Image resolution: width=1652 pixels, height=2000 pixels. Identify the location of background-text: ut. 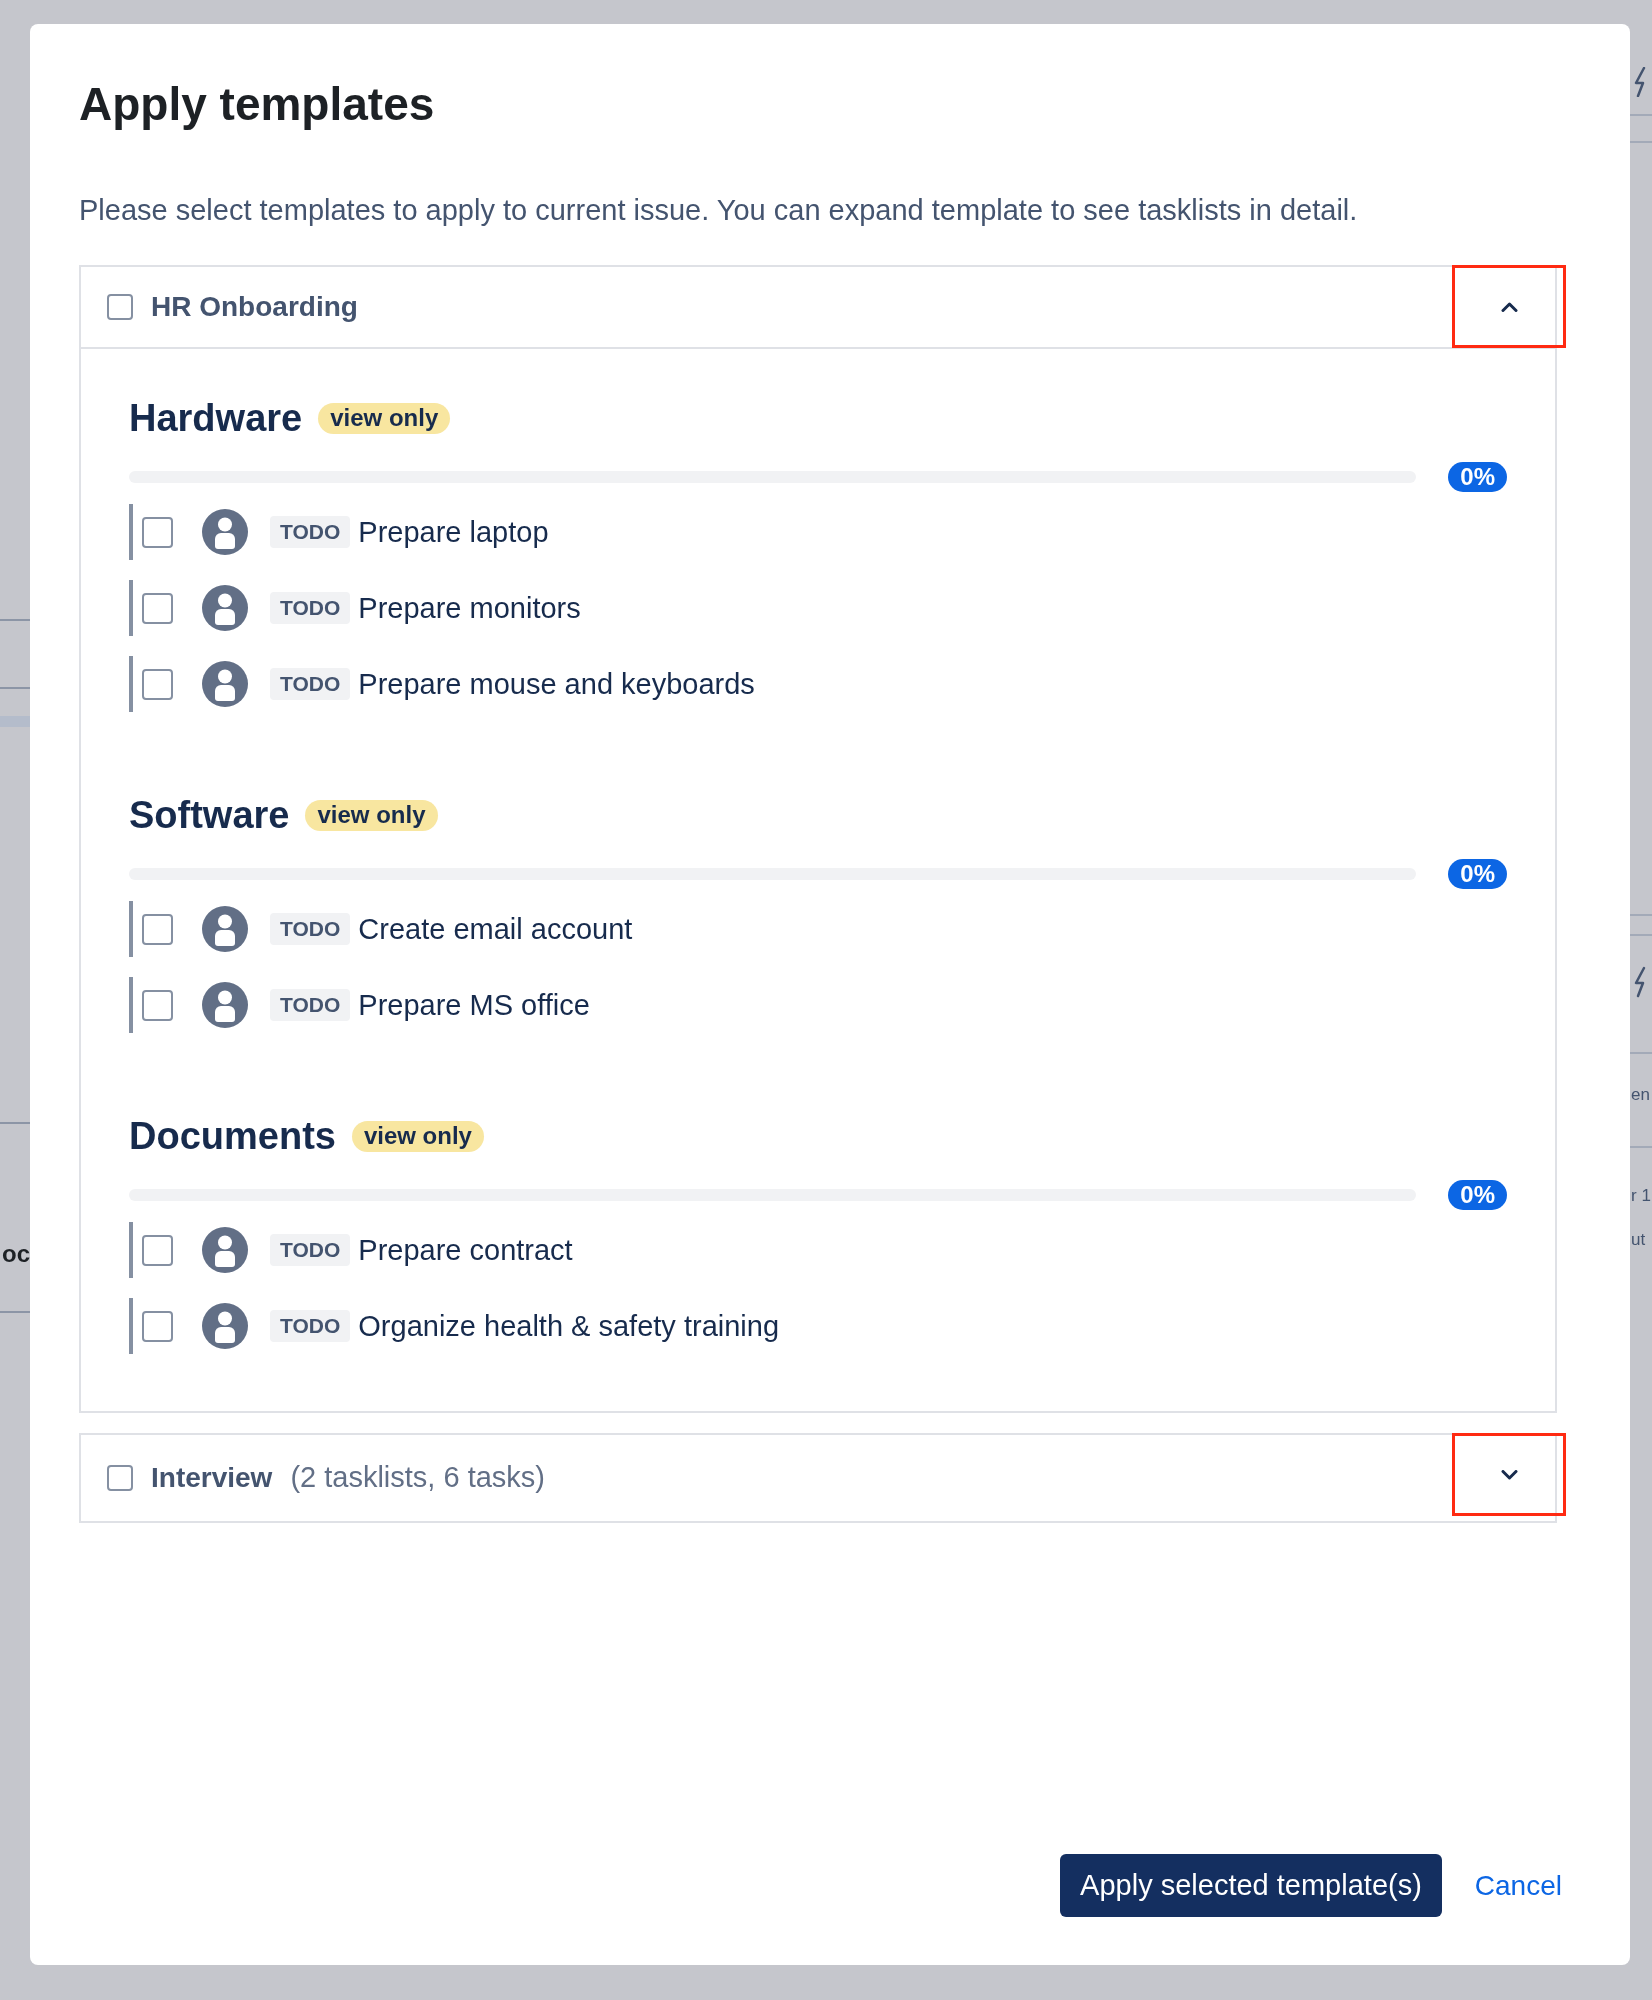
(1638, 1240).